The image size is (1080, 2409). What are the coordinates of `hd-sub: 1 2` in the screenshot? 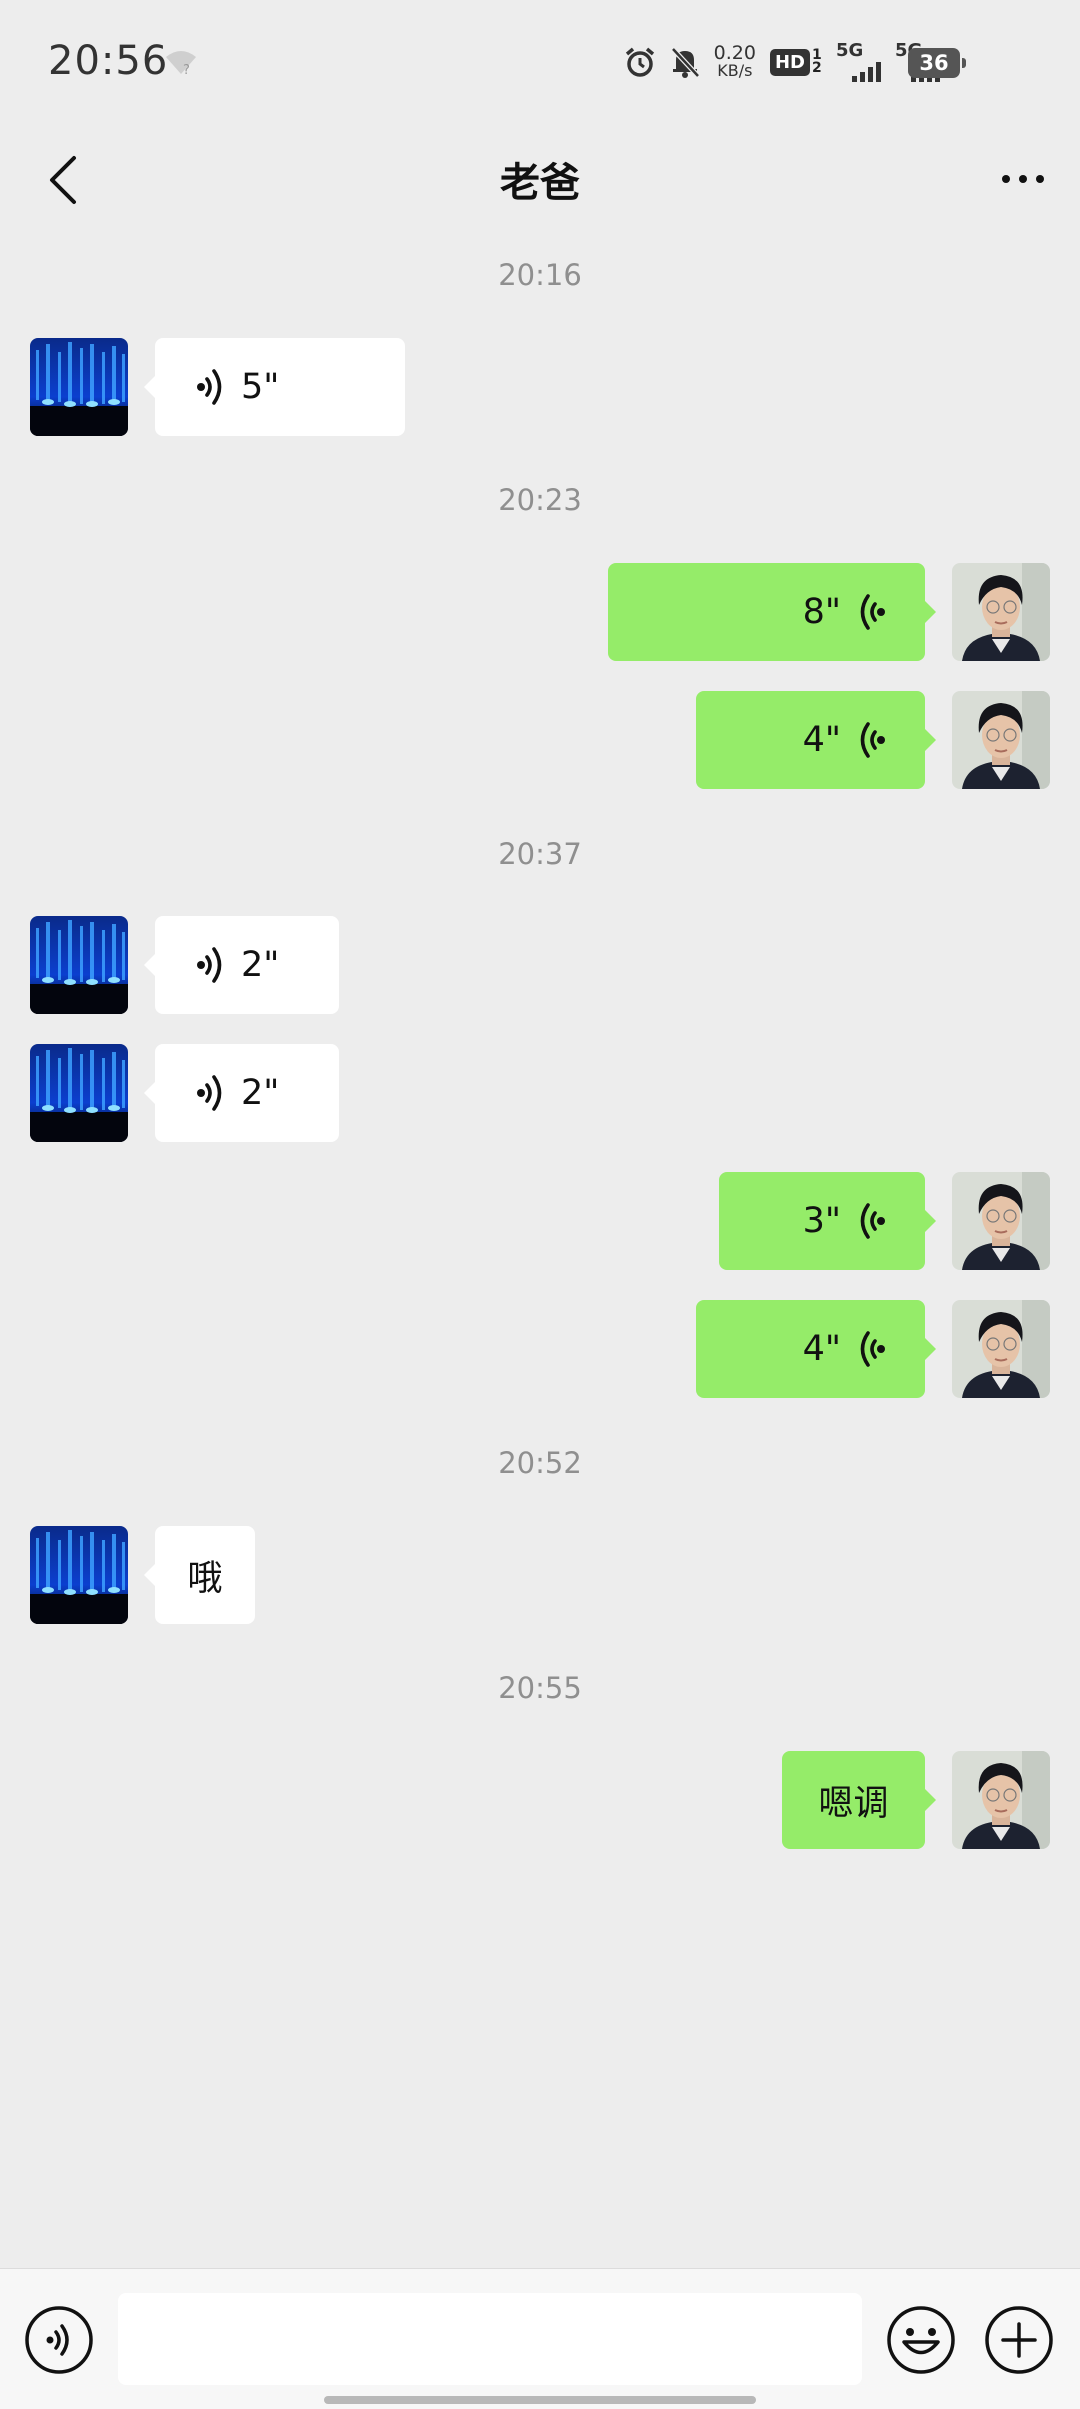 It's located at (817, 61).